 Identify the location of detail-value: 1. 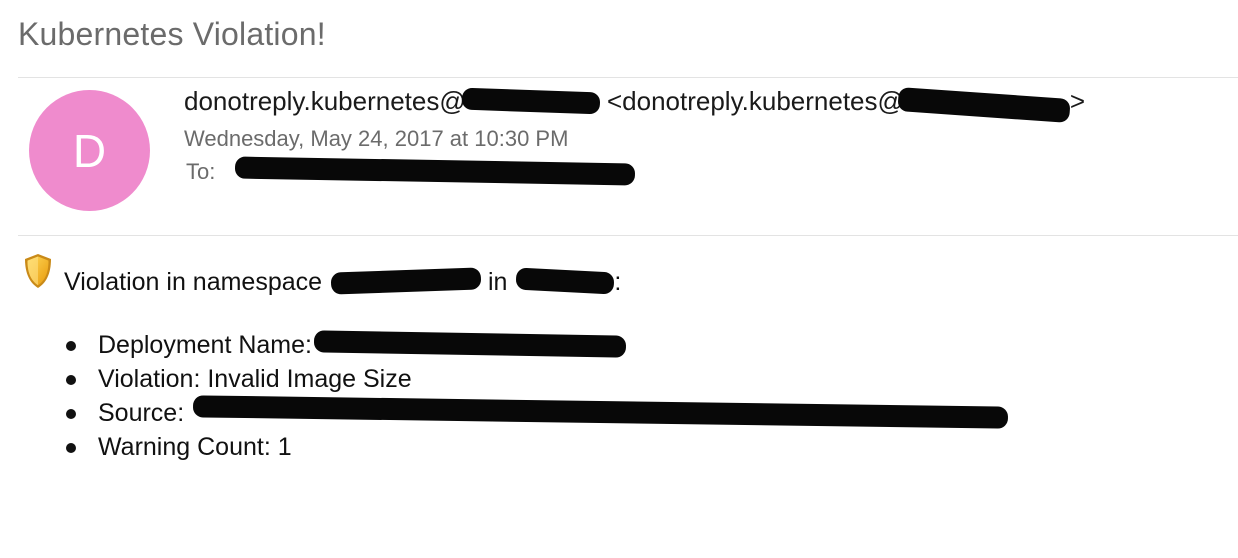
(284, 447).